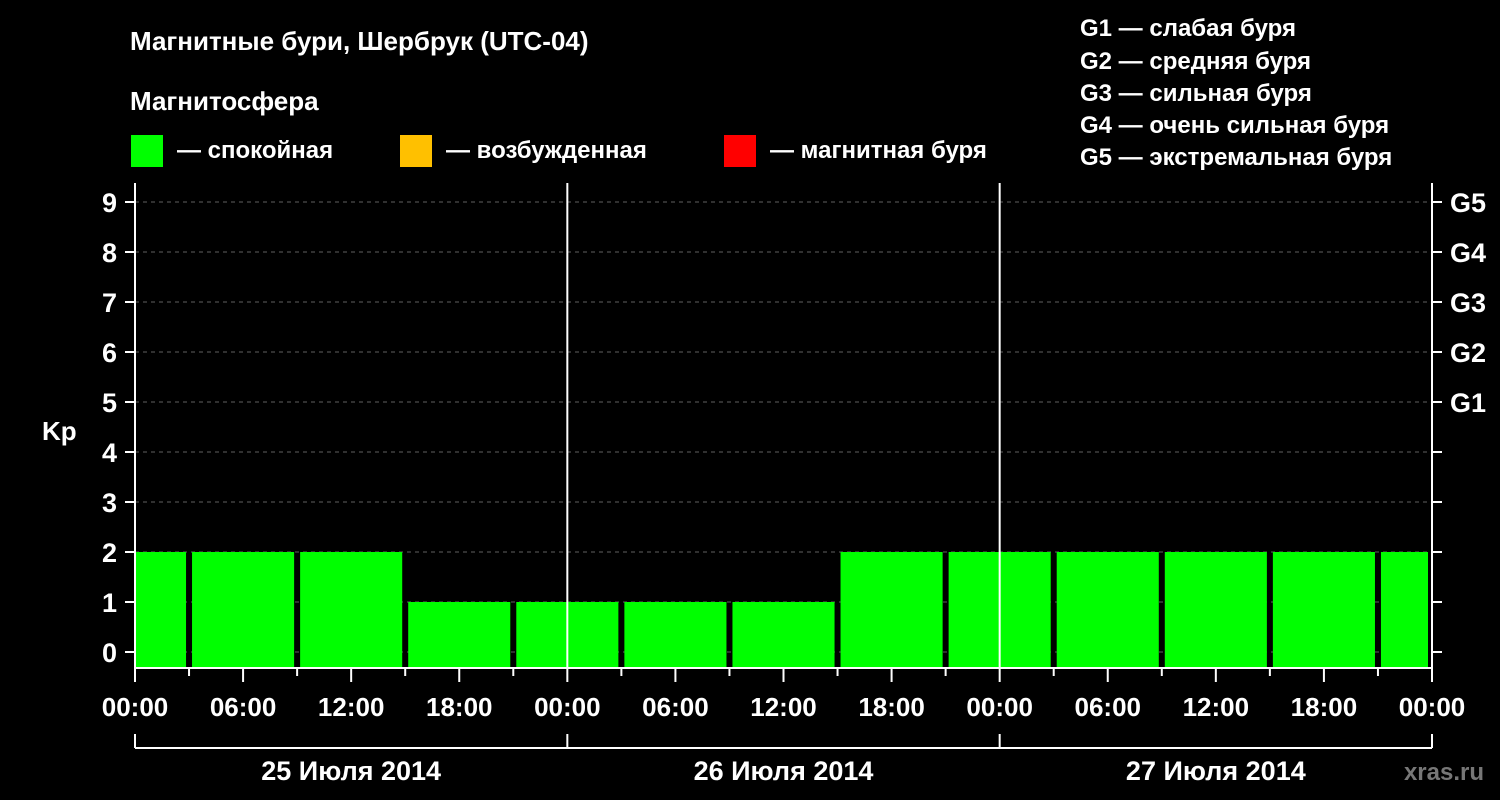  Describe the element at coordinates (359, 41) in the screenshot. I see `chart-title: Магнитные бури, Шербрук (UTC-04)` at that location.